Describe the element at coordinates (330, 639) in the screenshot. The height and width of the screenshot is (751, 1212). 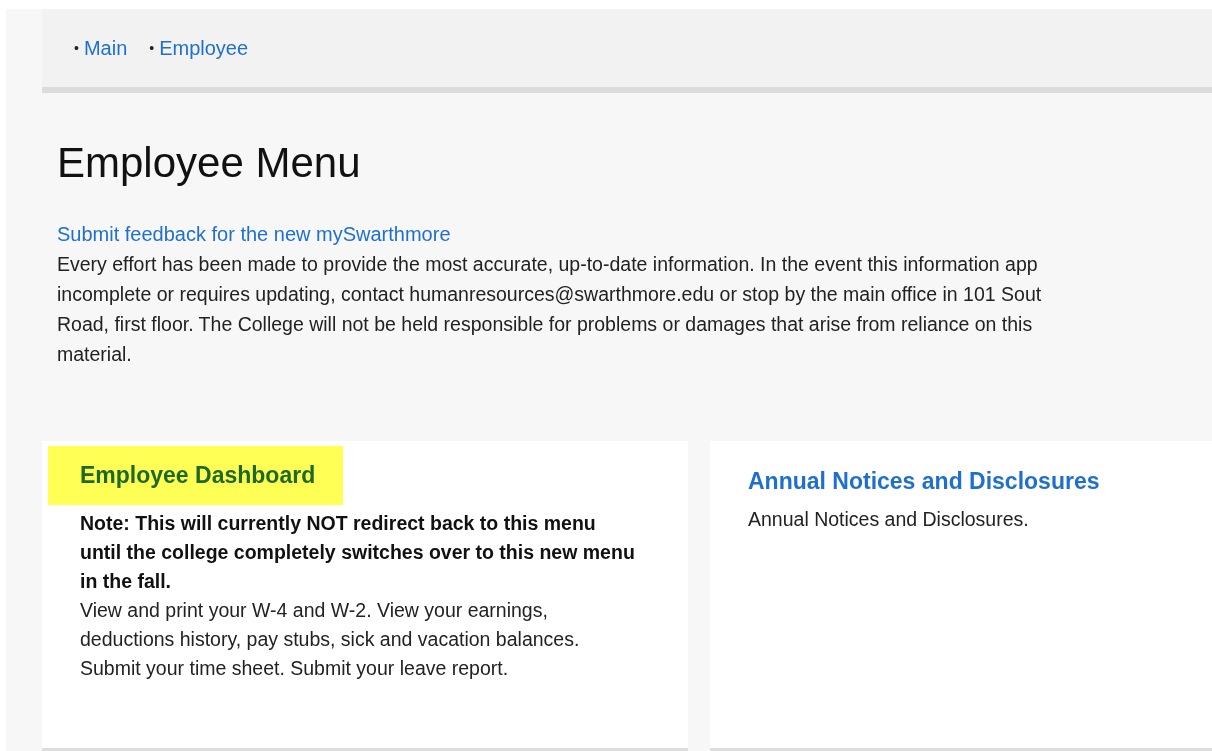
I see `card-description: View and print your W-4 and W-2. View your earnings, deductions history, pay stubs, sick and vacation balances. Submit your time sheet. Submit your leave report.` at that location.